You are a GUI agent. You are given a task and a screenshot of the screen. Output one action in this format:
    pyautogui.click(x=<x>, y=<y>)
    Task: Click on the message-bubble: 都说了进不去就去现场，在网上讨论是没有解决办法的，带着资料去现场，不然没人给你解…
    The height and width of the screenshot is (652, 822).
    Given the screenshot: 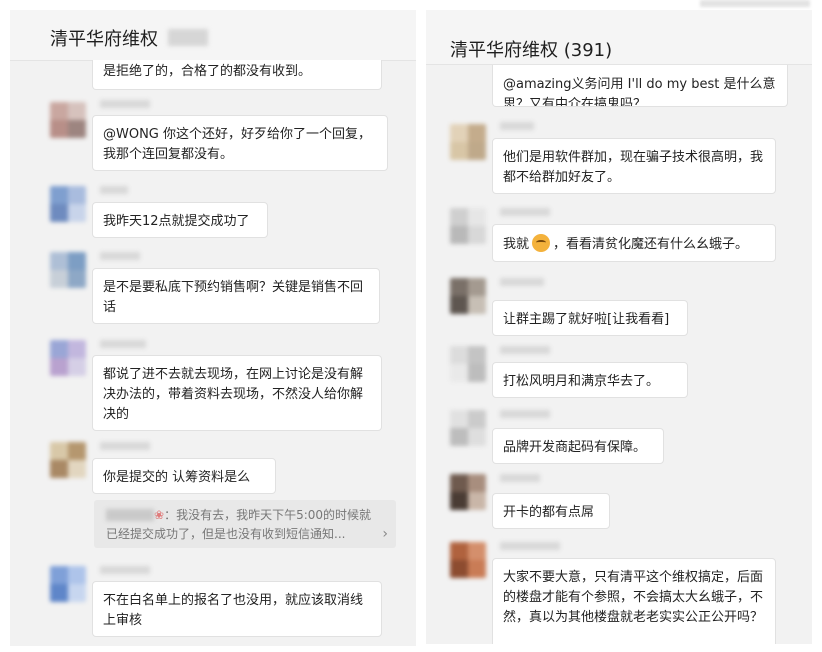 What is the action you would take?
    pyautogui.click(x=237, y=393)
    